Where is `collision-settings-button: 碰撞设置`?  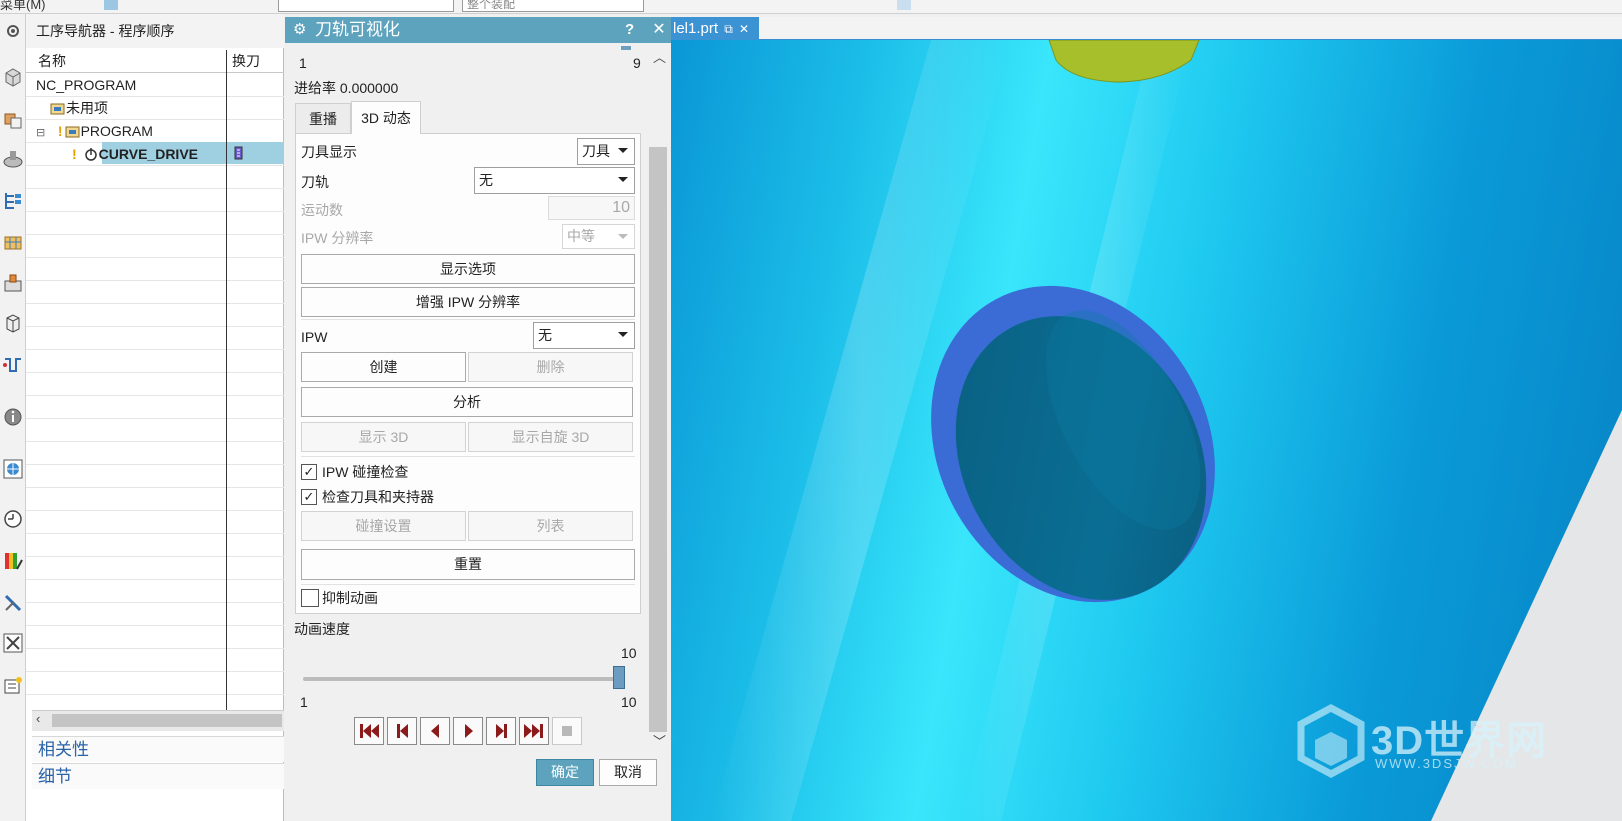
collision-settings-button: 碰撞设置 is located at coordinates (383, 526).